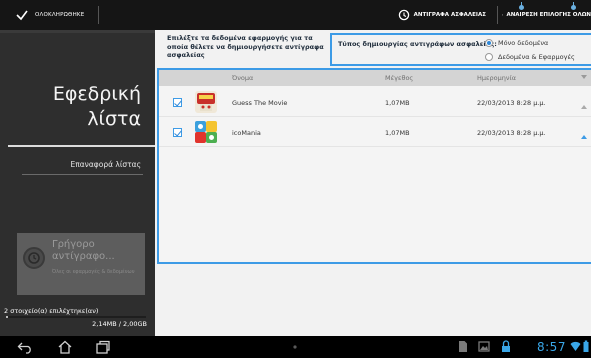 This screenshot has width=591, height=358. Describe the element at coordinates (417, 44) in the screenshot. I see `backup-type-label: Τύπος δημιουργίας αντιγράφων ασφαλείας:` at that location.